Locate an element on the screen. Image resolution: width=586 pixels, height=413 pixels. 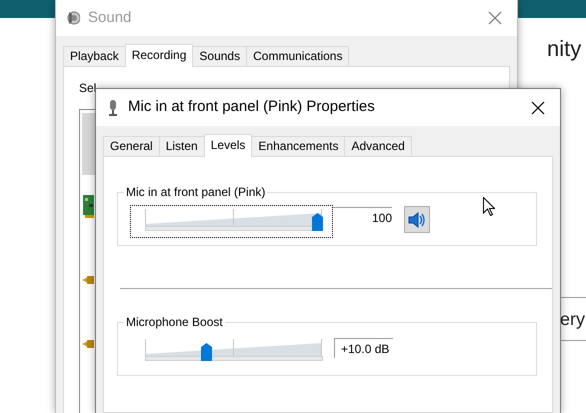
group-label: Mic in at front panel (Pink) is located at coordinates (196, 192).